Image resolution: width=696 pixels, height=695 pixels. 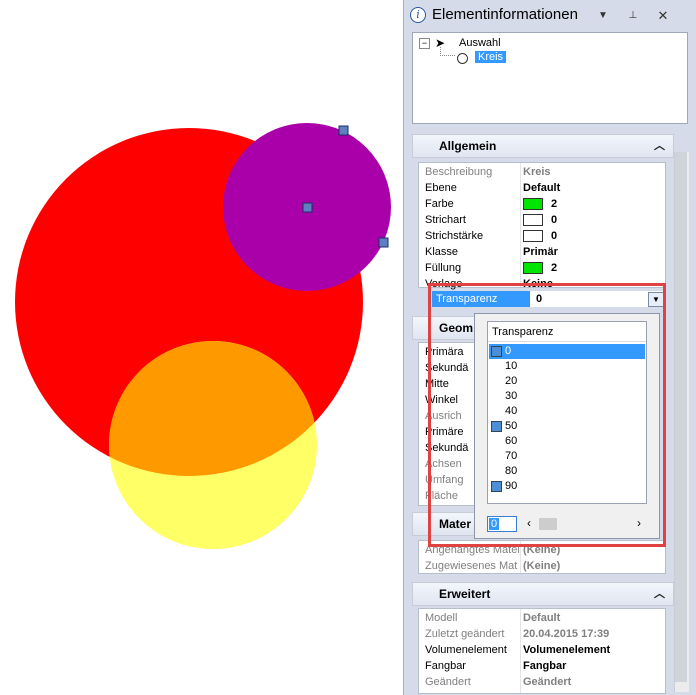 What do you see at coordinates (439, 204) in the screenshot?
I see `property-label: Farbe` at bounding box center [439, 204].